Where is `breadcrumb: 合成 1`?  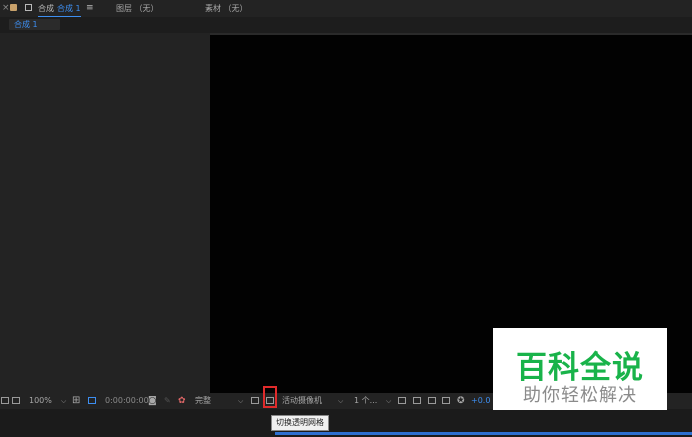 breadcrumb: 合成 1 is located at coordinates (346, 25).